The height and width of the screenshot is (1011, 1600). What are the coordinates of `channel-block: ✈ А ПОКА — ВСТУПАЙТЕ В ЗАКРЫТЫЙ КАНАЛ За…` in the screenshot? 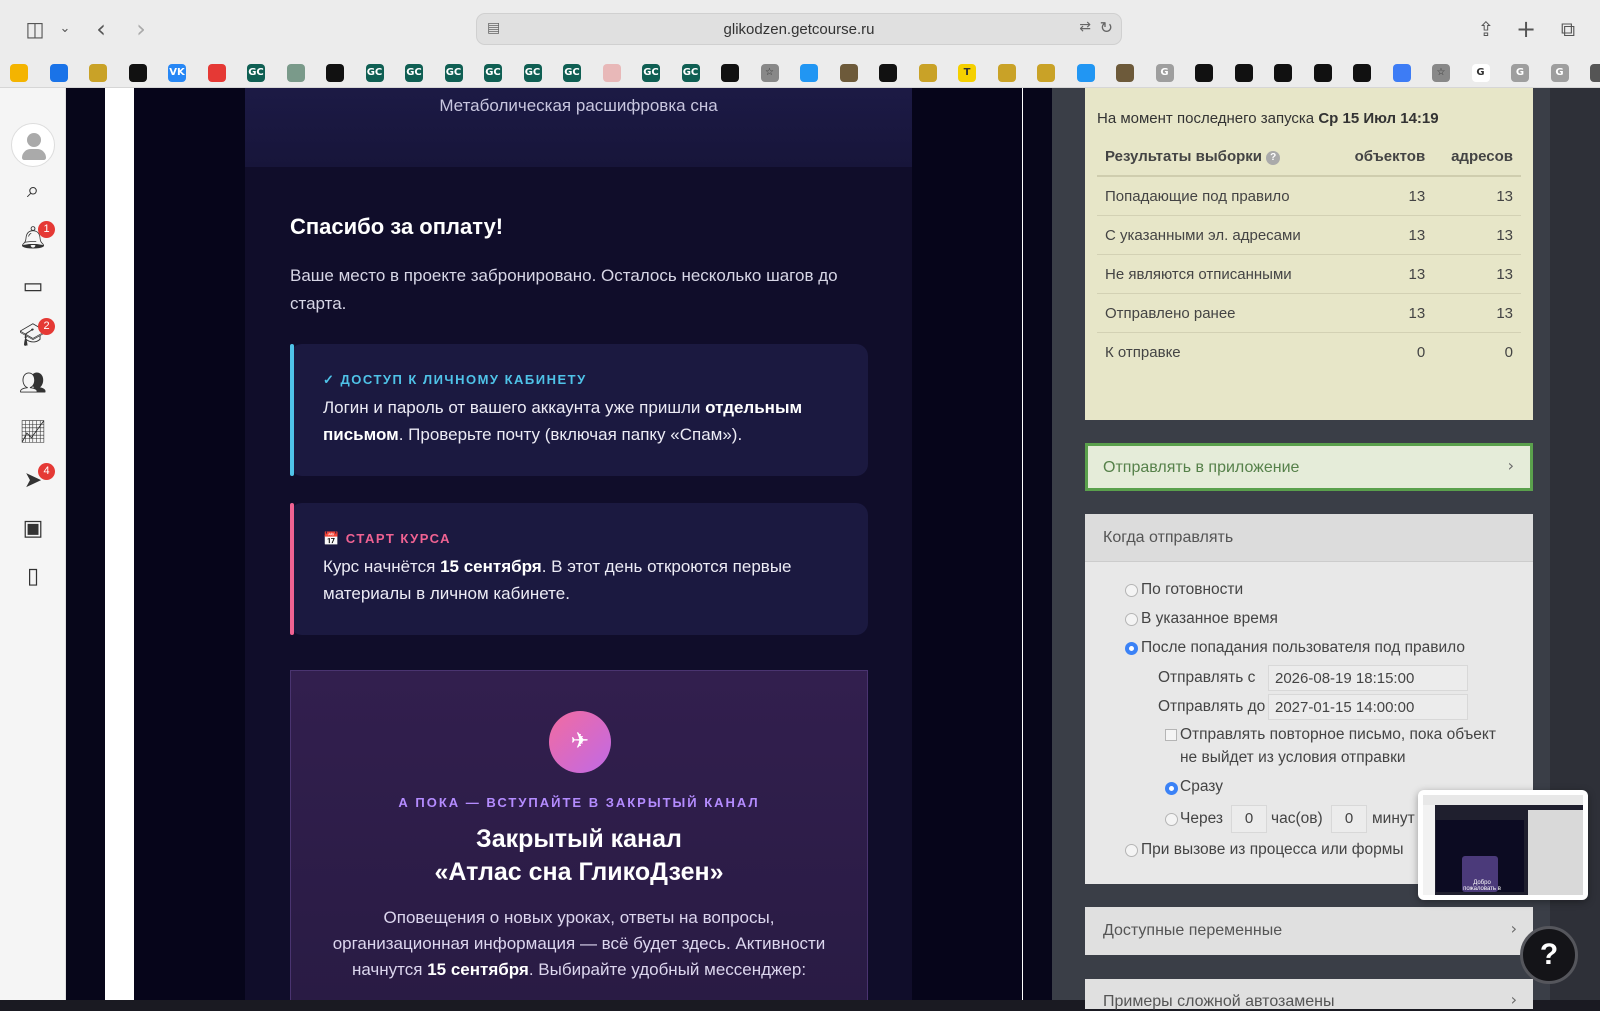 It's located at (579, 835).